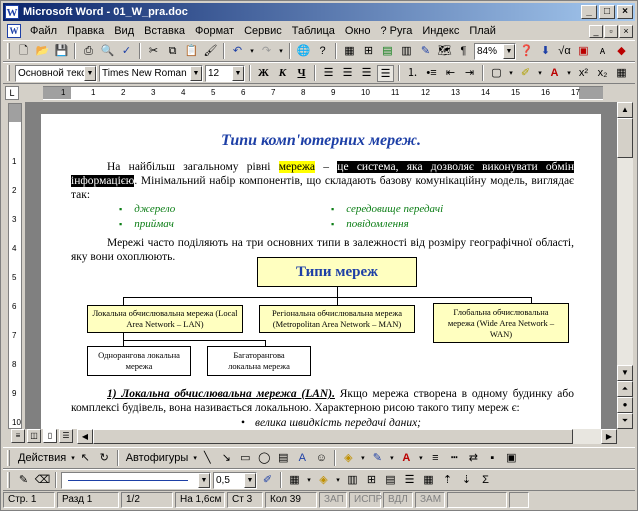  Describe the element at coordinates (363, 458) in the screenshot. I see `fill-dropdown-icon: ▾` at that location.